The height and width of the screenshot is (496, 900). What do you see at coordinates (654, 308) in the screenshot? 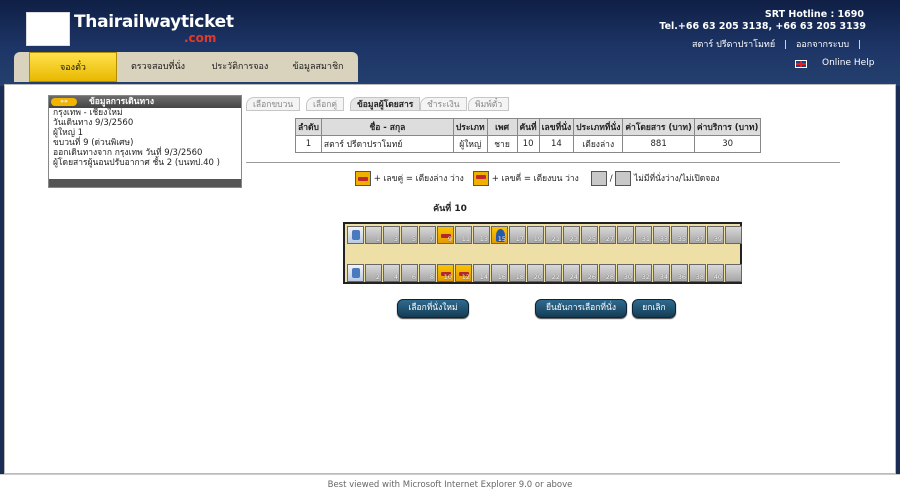
I see `cancel-button: ยกเลิก` at bounding box center [654, 308].